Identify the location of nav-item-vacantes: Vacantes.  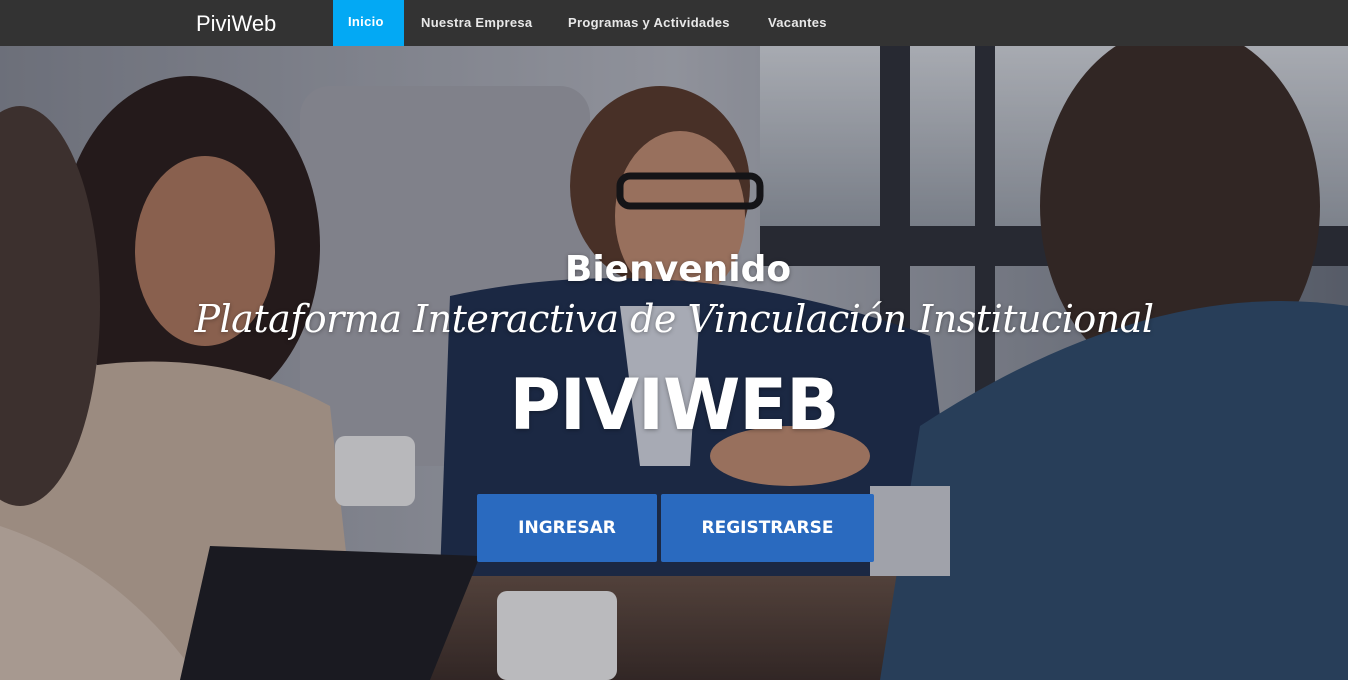
(797, 23).